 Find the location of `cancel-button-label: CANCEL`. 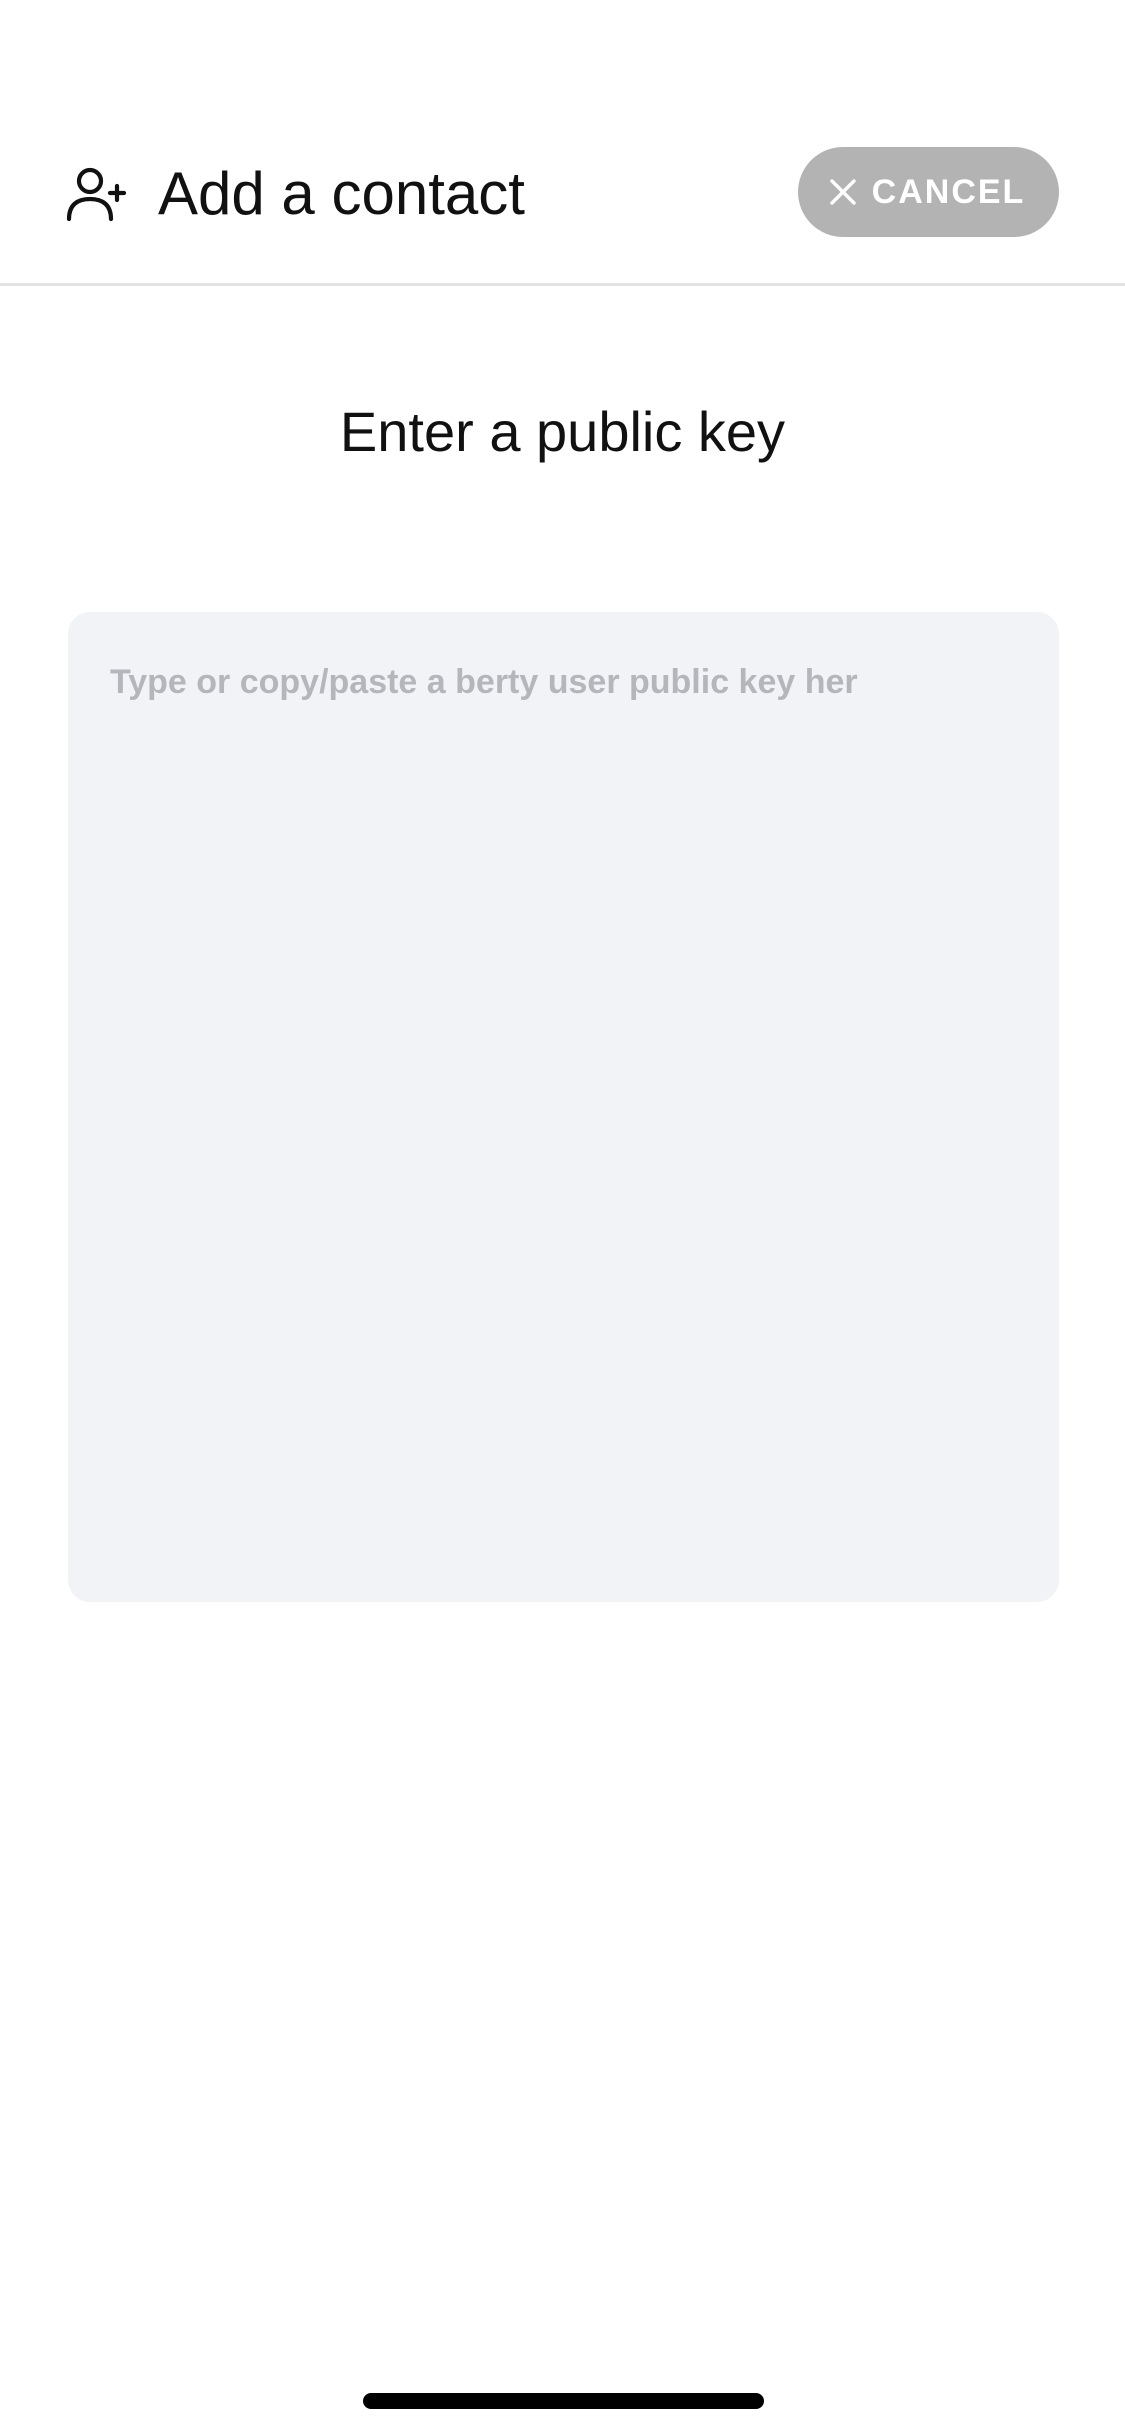

cancel-button-label: CANCEL is located at coordinates (948, 192).